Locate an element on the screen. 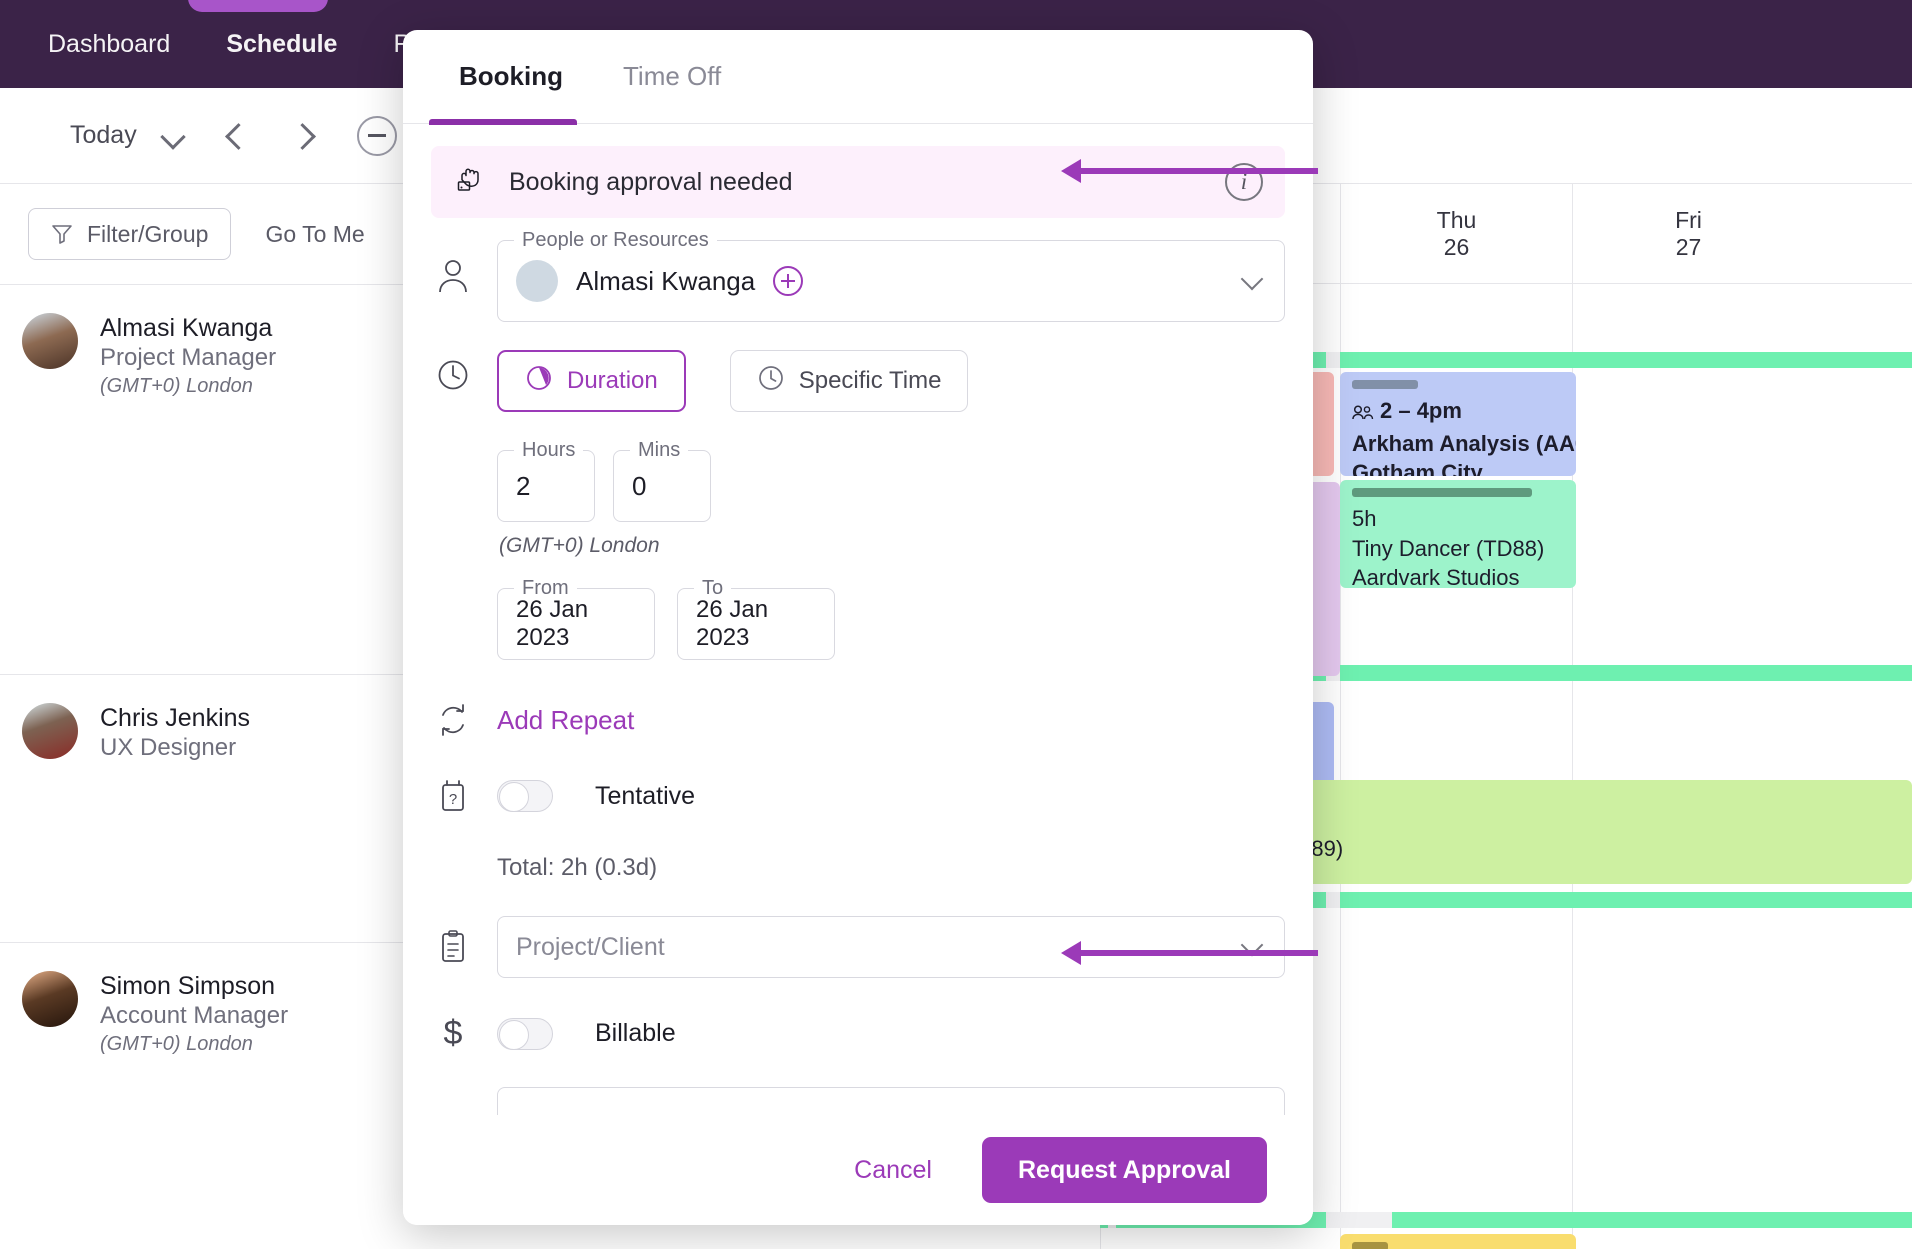  people-row: People or Resources Almasi Kwanga is located at coordinates (858, 275).